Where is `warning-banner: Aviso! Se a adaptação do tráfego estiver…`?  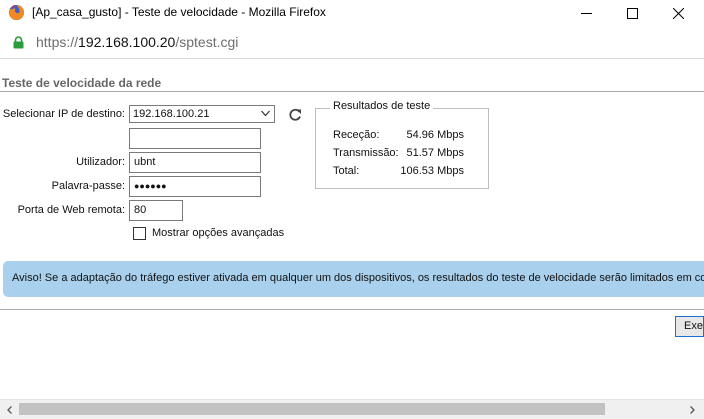 warning-banner: Aviso! Se a adaptação do tráfego estiver… is located at coordinates (353, 279).